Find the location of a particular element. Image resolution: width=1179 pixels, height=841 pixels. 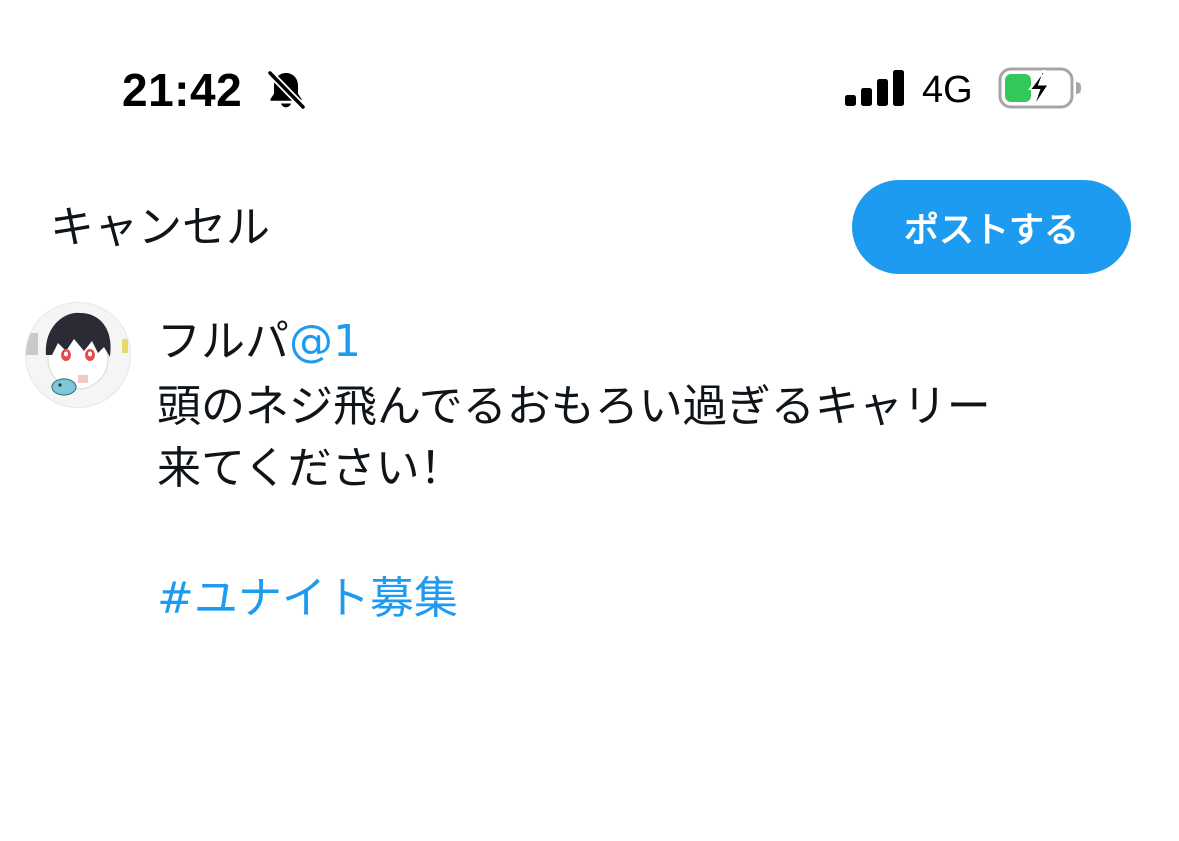

hashtag-link: #ユナイト募集 is located at coordinates (307, 599).